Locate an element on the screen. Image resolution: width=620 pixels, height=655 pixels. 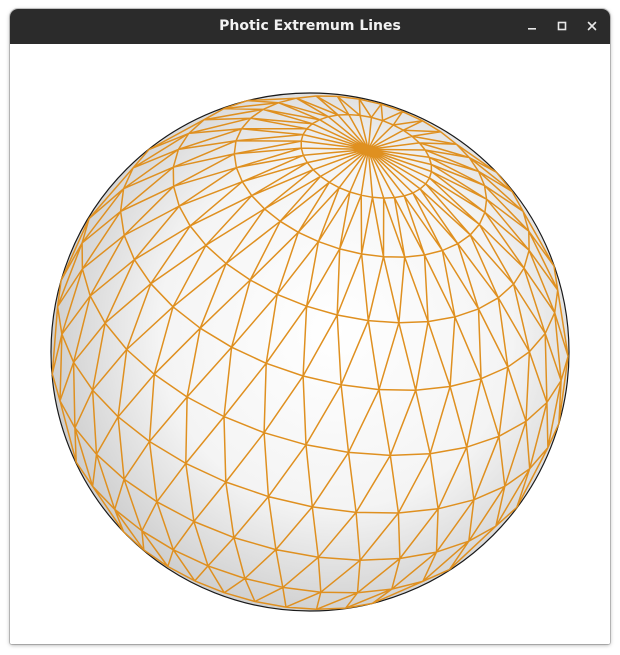
minimize-button is located at coordinates (532, 26).